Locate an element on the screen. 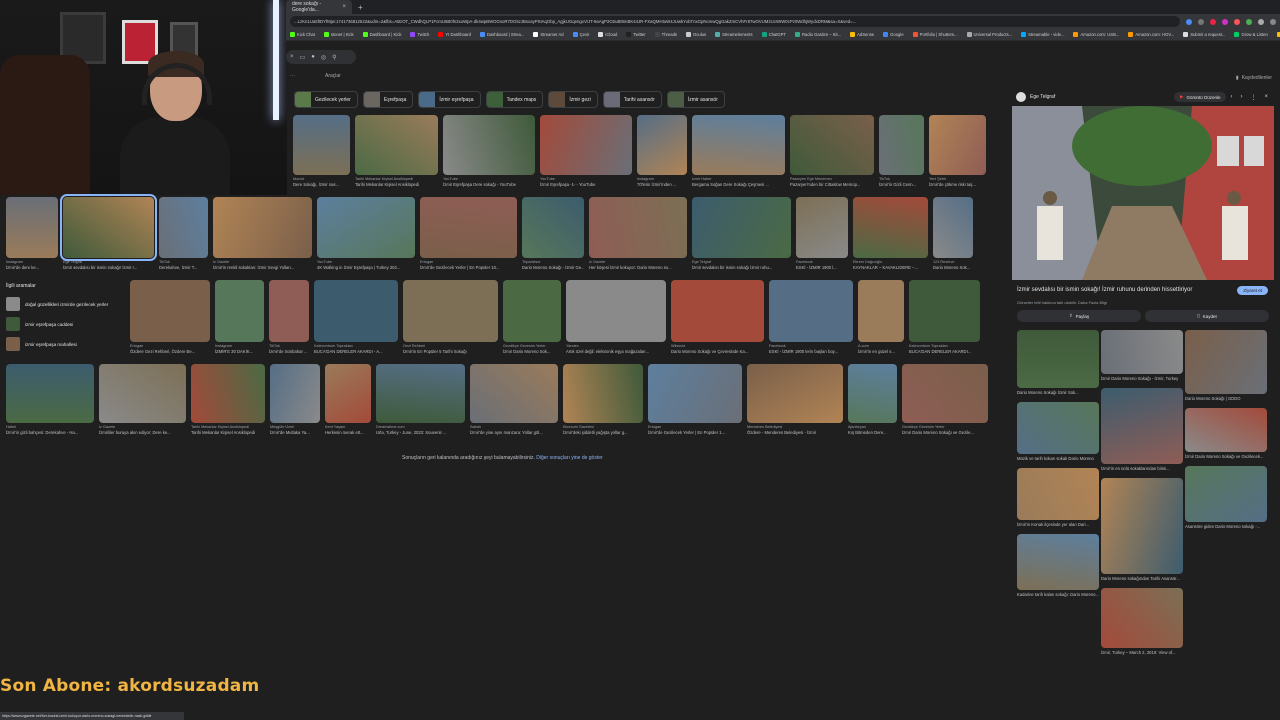  panel-source: Ege Telgraf is located at coordinates (1042, 97).